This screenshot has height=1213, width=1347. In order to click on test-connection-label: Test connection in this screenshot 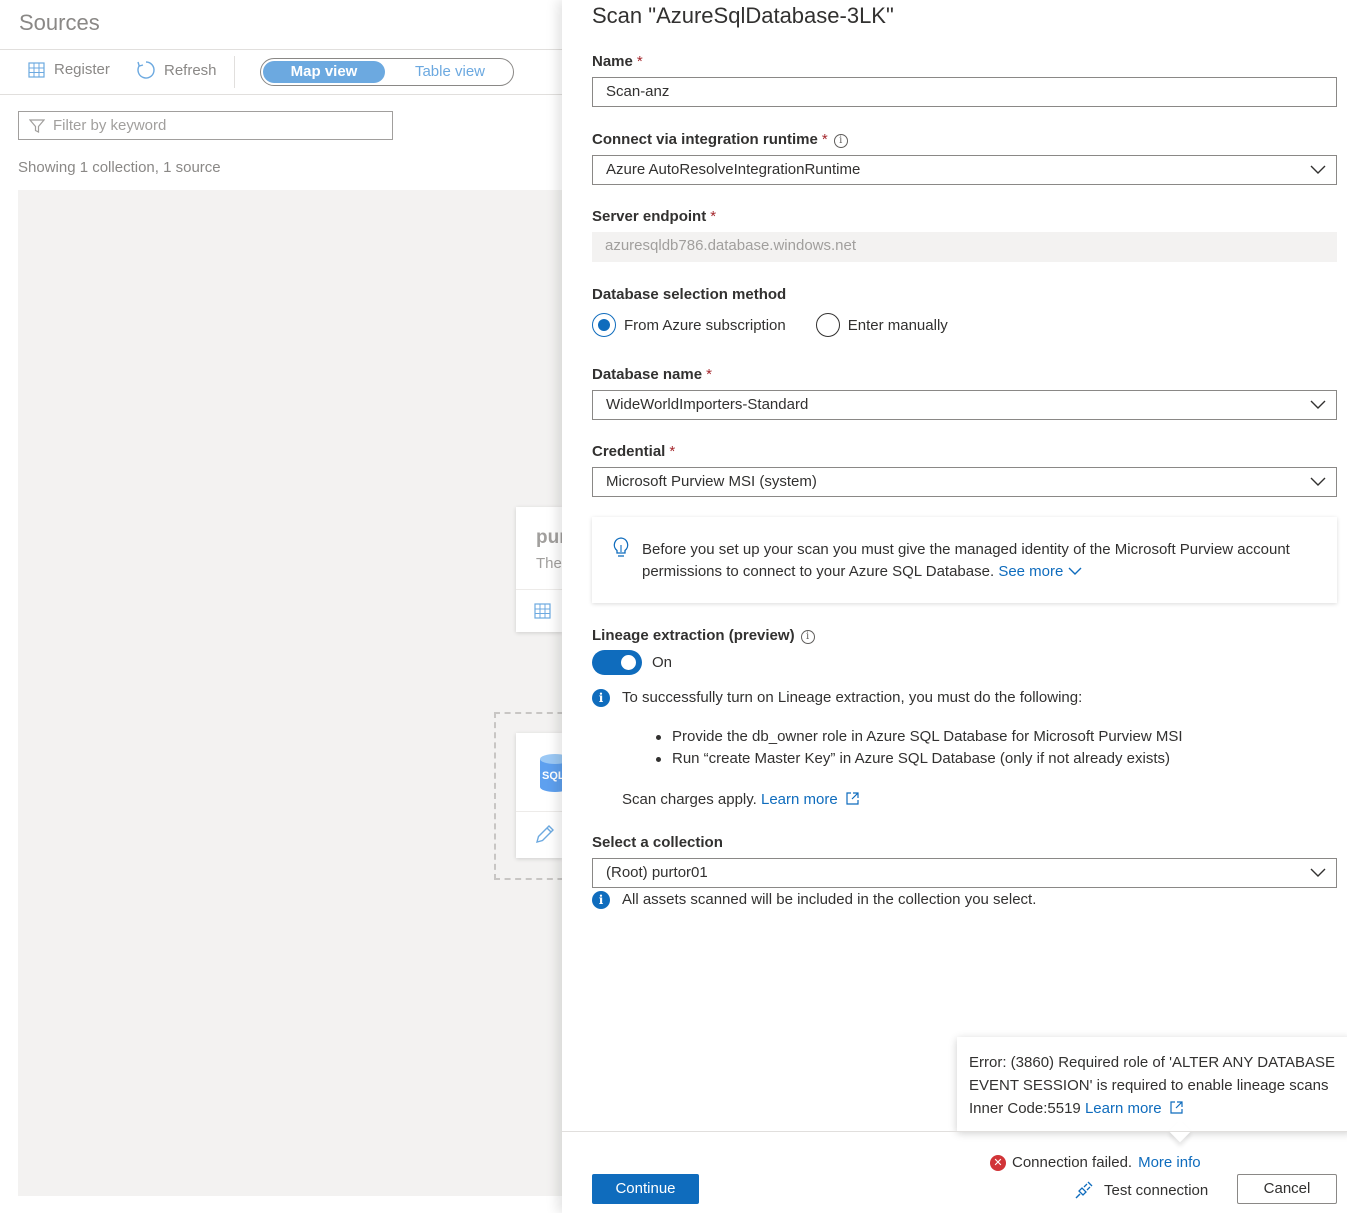, I will do `click(1156, 1190)`.